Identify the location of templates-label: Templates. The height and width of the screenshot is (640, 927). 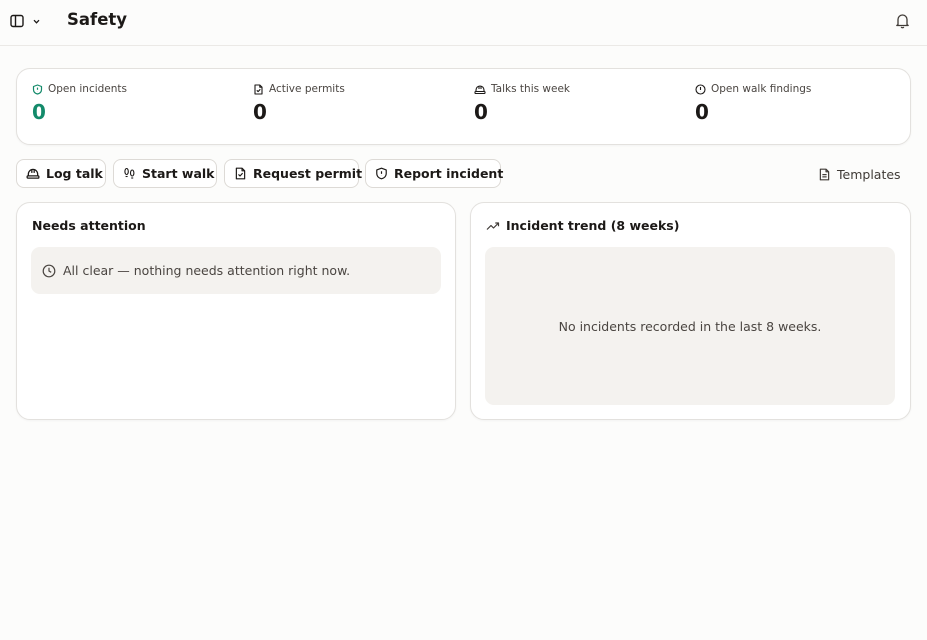
(869, 174).